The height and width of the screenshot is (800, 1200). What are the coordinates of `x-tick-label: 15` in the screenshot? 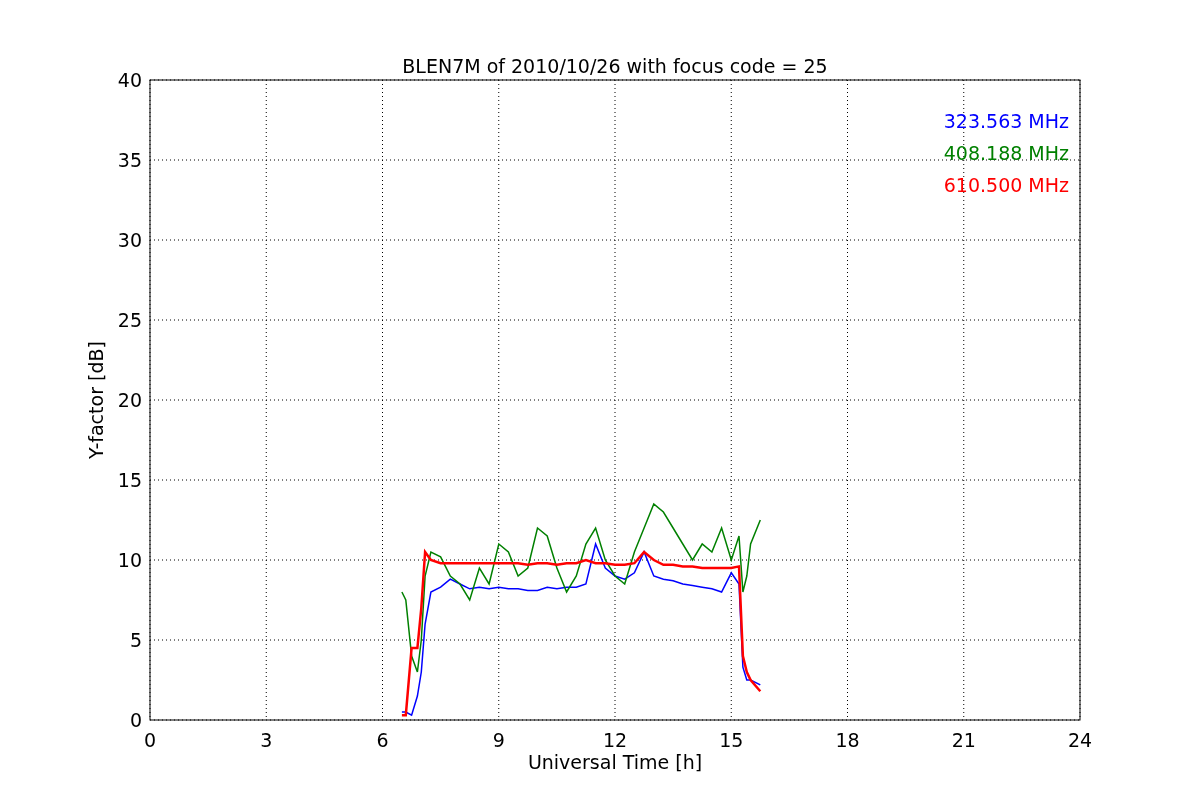 It's located at (731, 740).